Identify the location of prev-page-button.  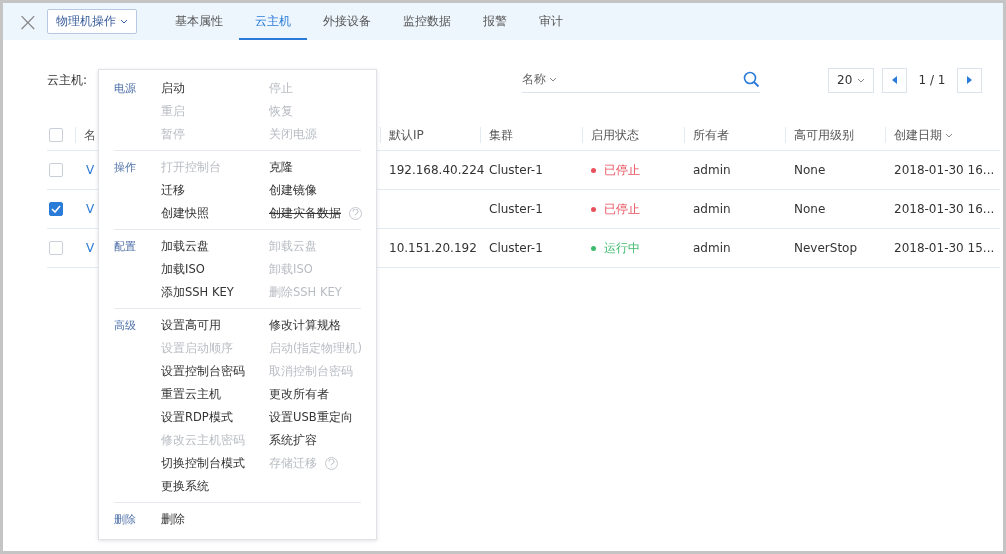
(894, 80).